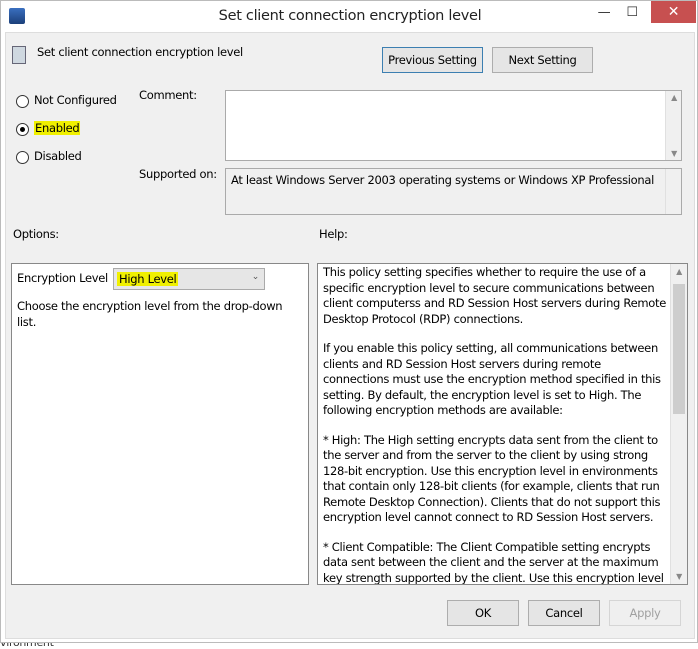 This screenshot has height=649, width=698. Describe the element at coordinates (36, 234) in the screenshot. I see `options-label: Options:` at that location.